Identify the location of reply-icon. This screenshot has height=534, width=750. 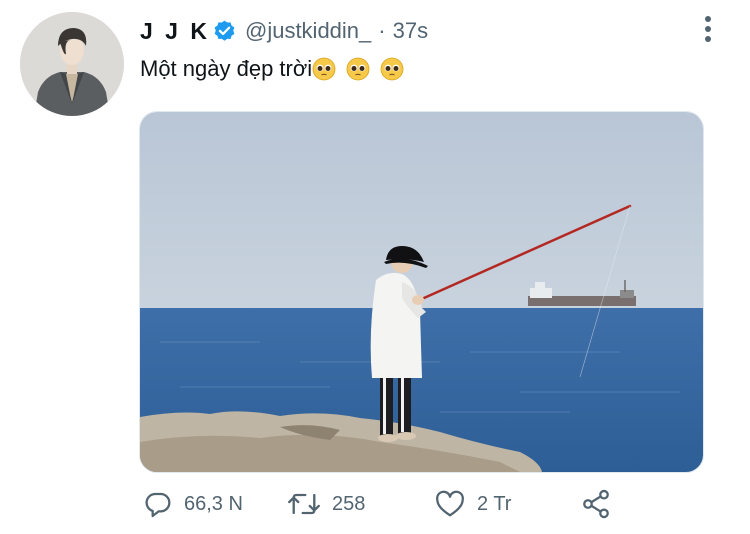
(158, 504).